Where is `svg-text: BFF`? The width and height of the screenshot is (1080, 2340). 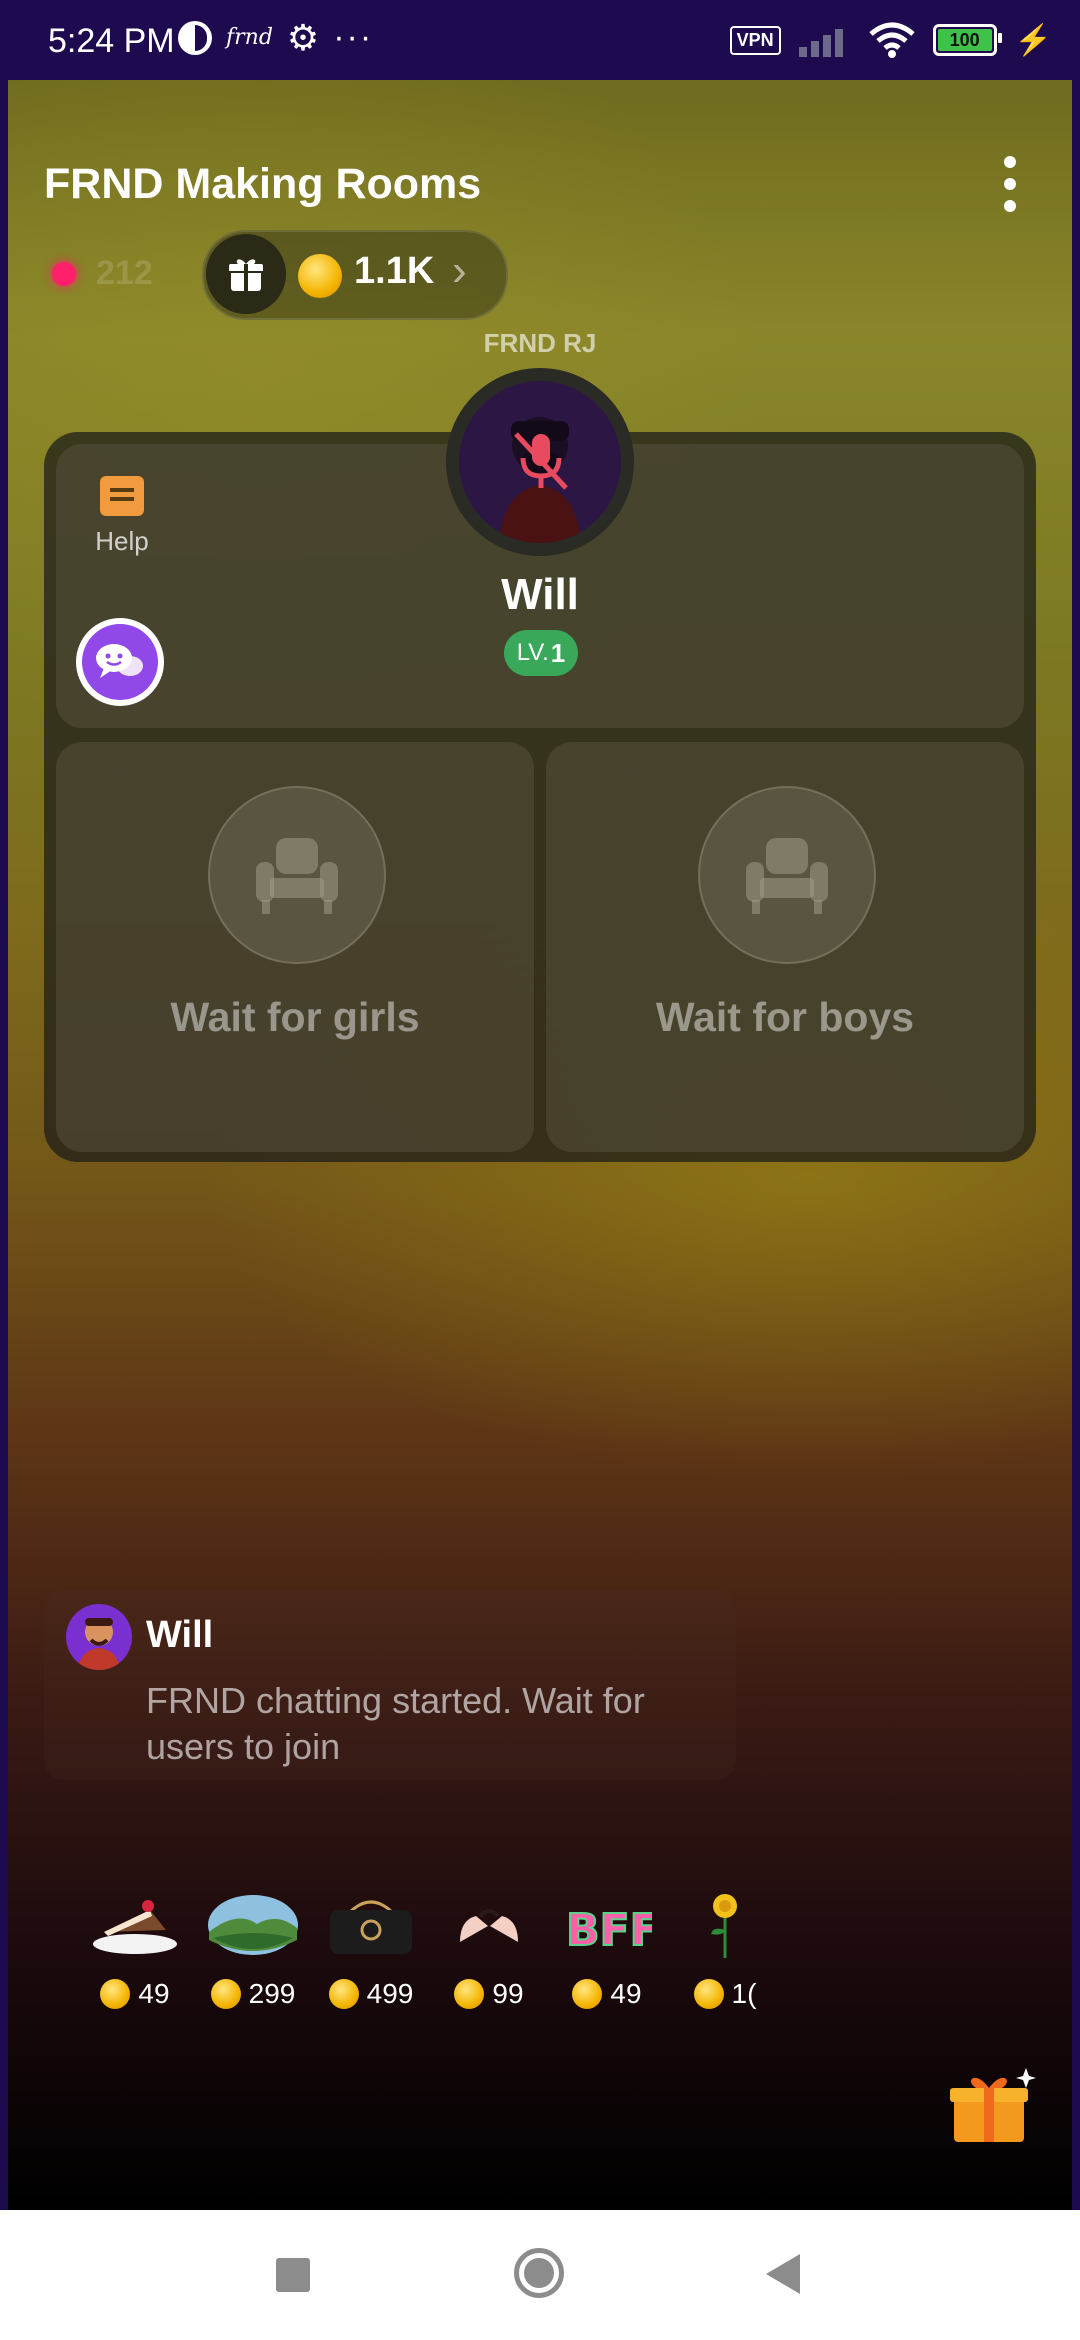
svg-text: BFF is located at coordinates (609, 1930).